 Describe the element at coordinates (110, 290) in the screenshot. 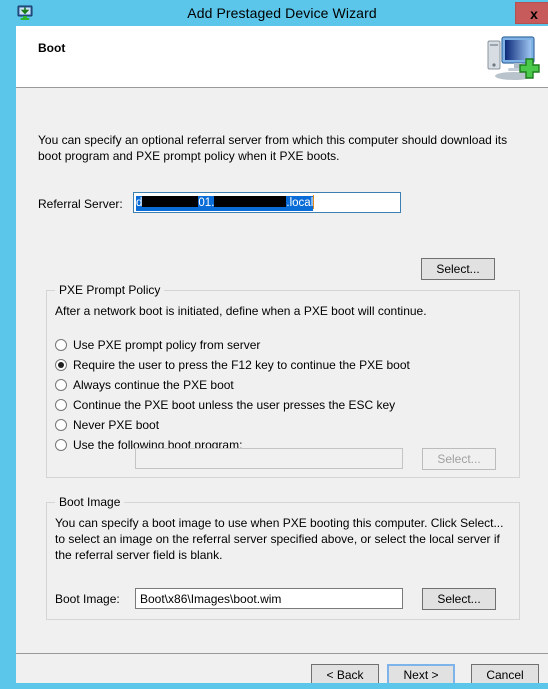

I see `pxe-group-legend: PXE Prompt Policy` at that location.